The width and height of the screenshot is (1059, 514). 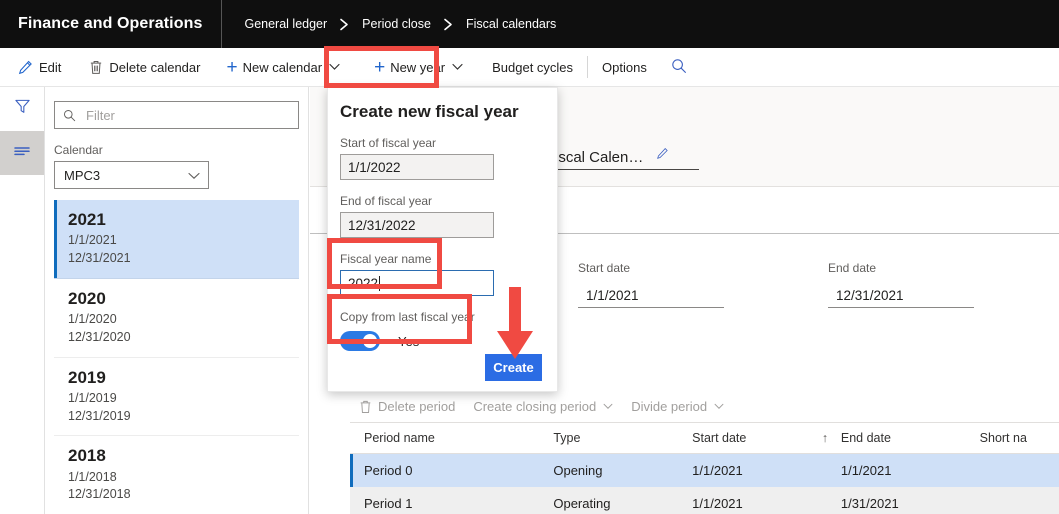 I want to click on list-pane-button, so click(x=22, y=153).